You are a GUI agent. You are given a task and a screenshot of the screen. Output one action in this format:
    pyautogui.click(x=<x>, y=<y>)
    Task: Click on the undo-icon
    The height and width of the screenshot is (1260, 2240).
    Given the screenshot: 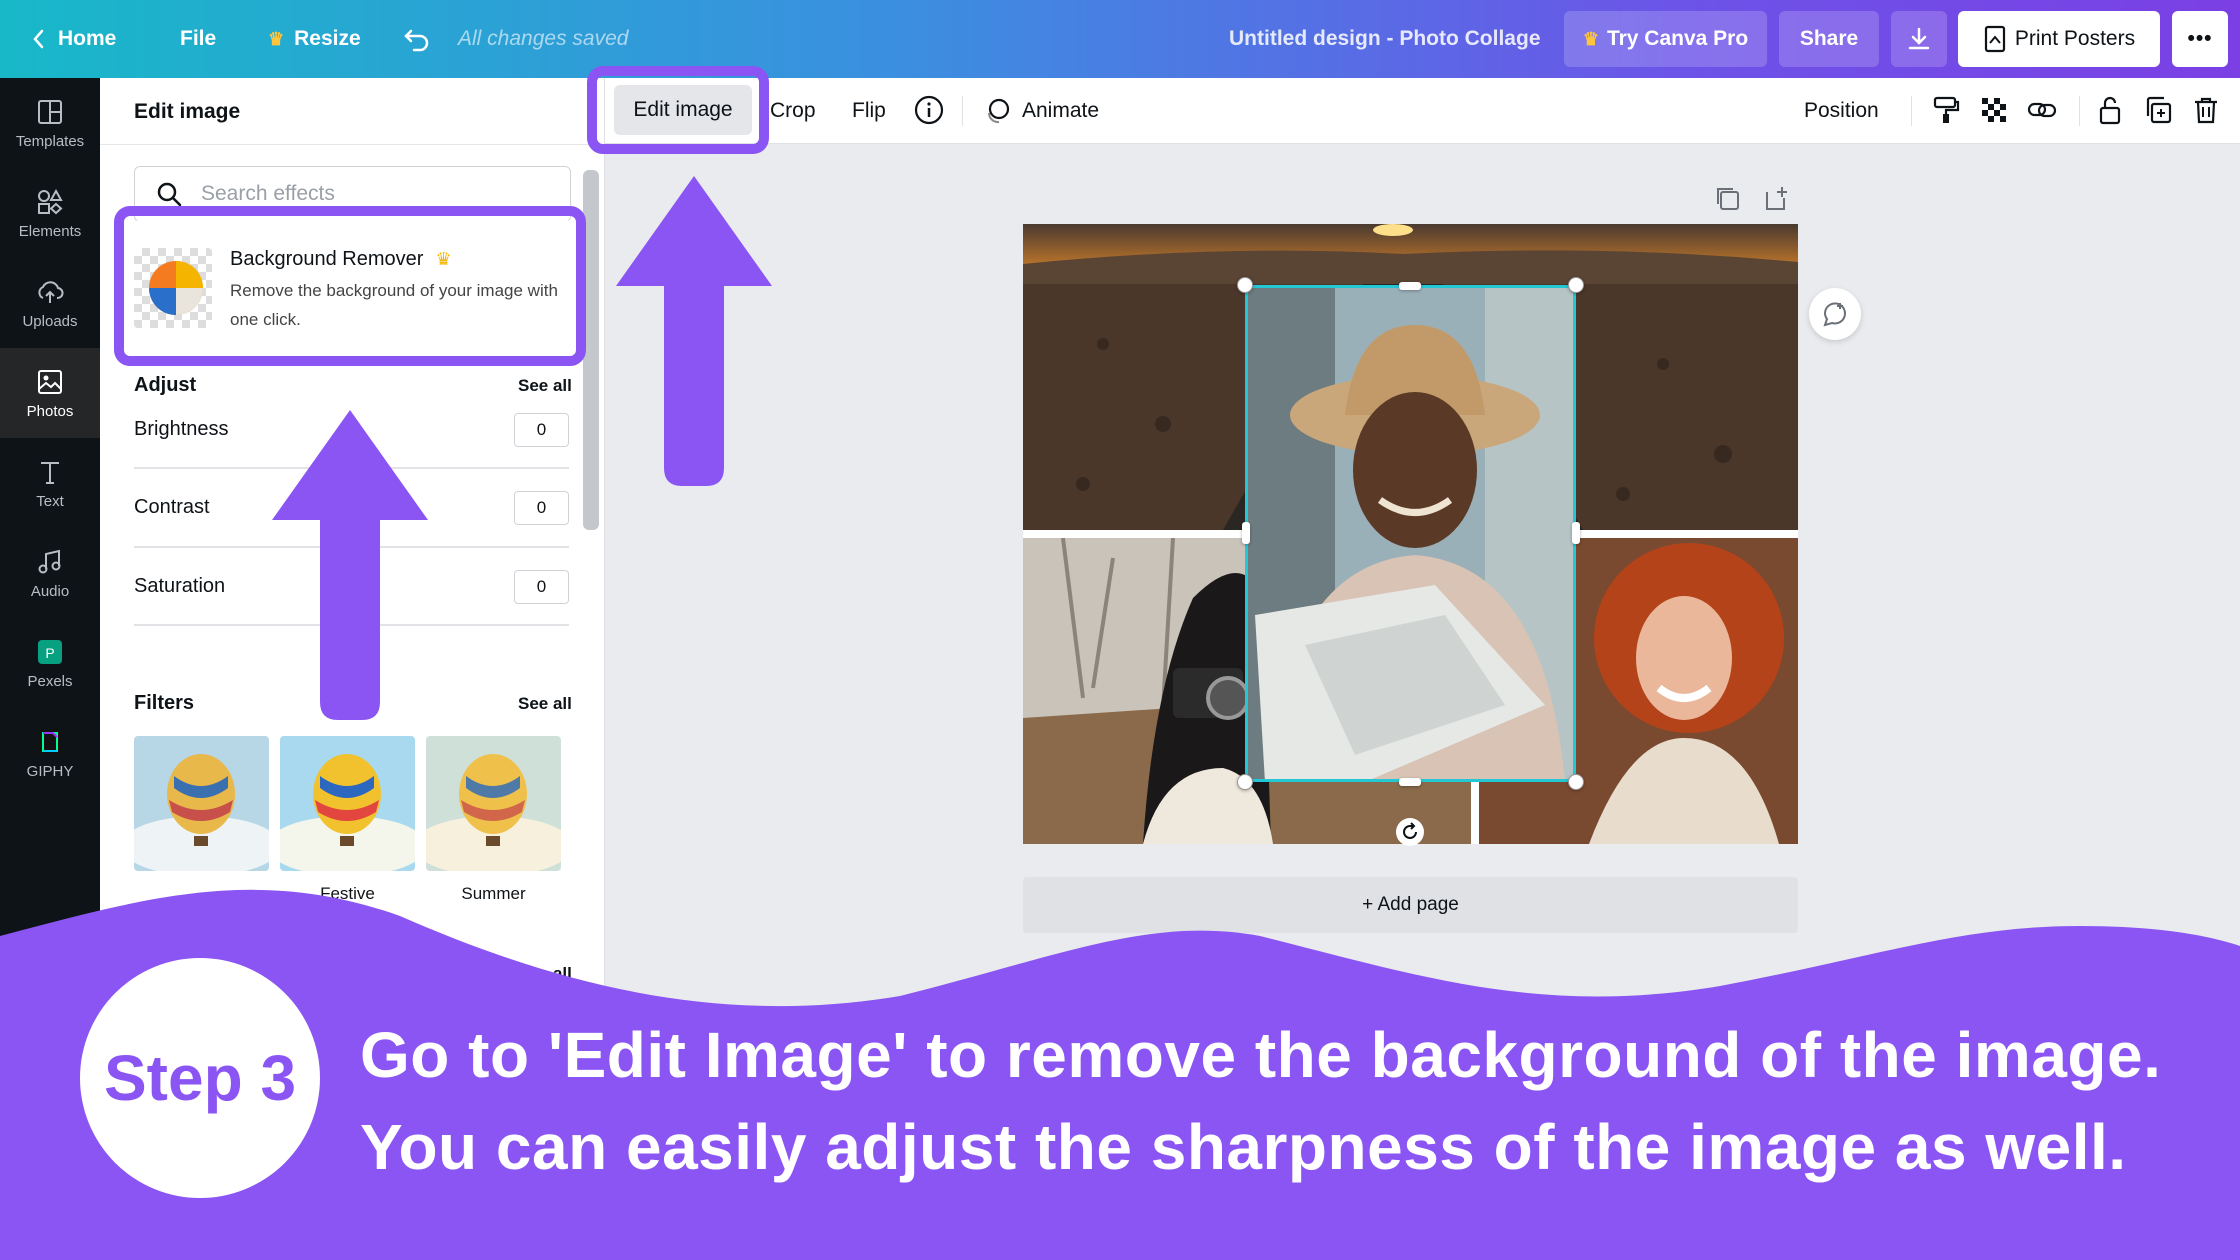 What is the action you would take?
    pyautogui.click(x=416, y=40)
    